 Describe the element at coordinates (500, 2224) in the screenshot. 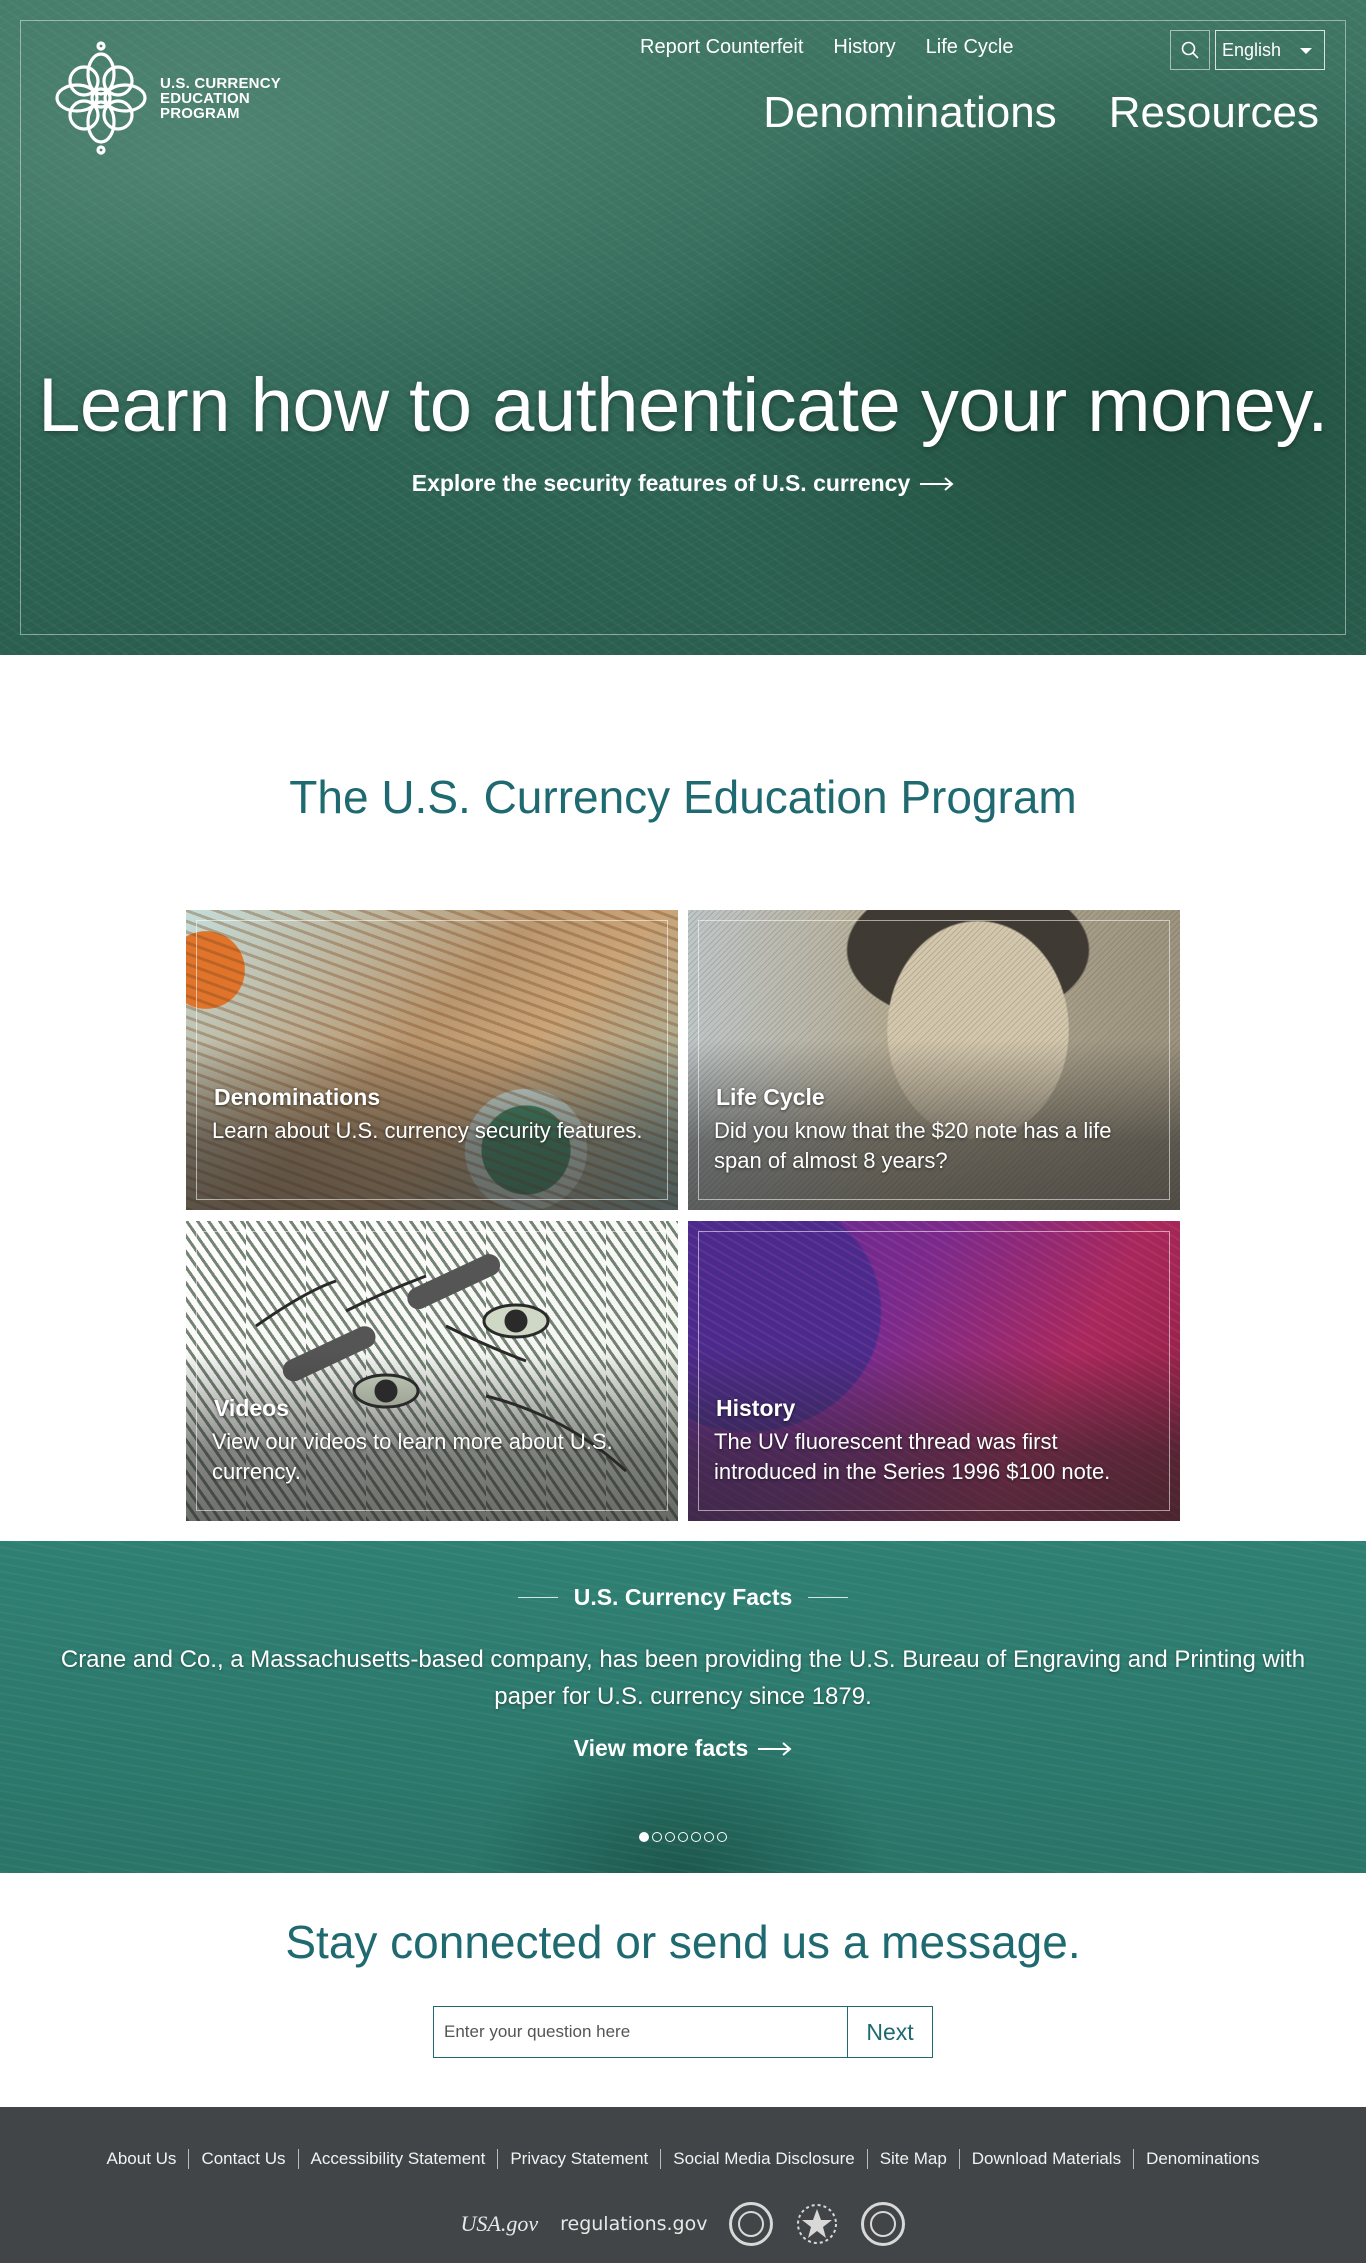

I see `usa-gov-logo: USA.gov` at that location.